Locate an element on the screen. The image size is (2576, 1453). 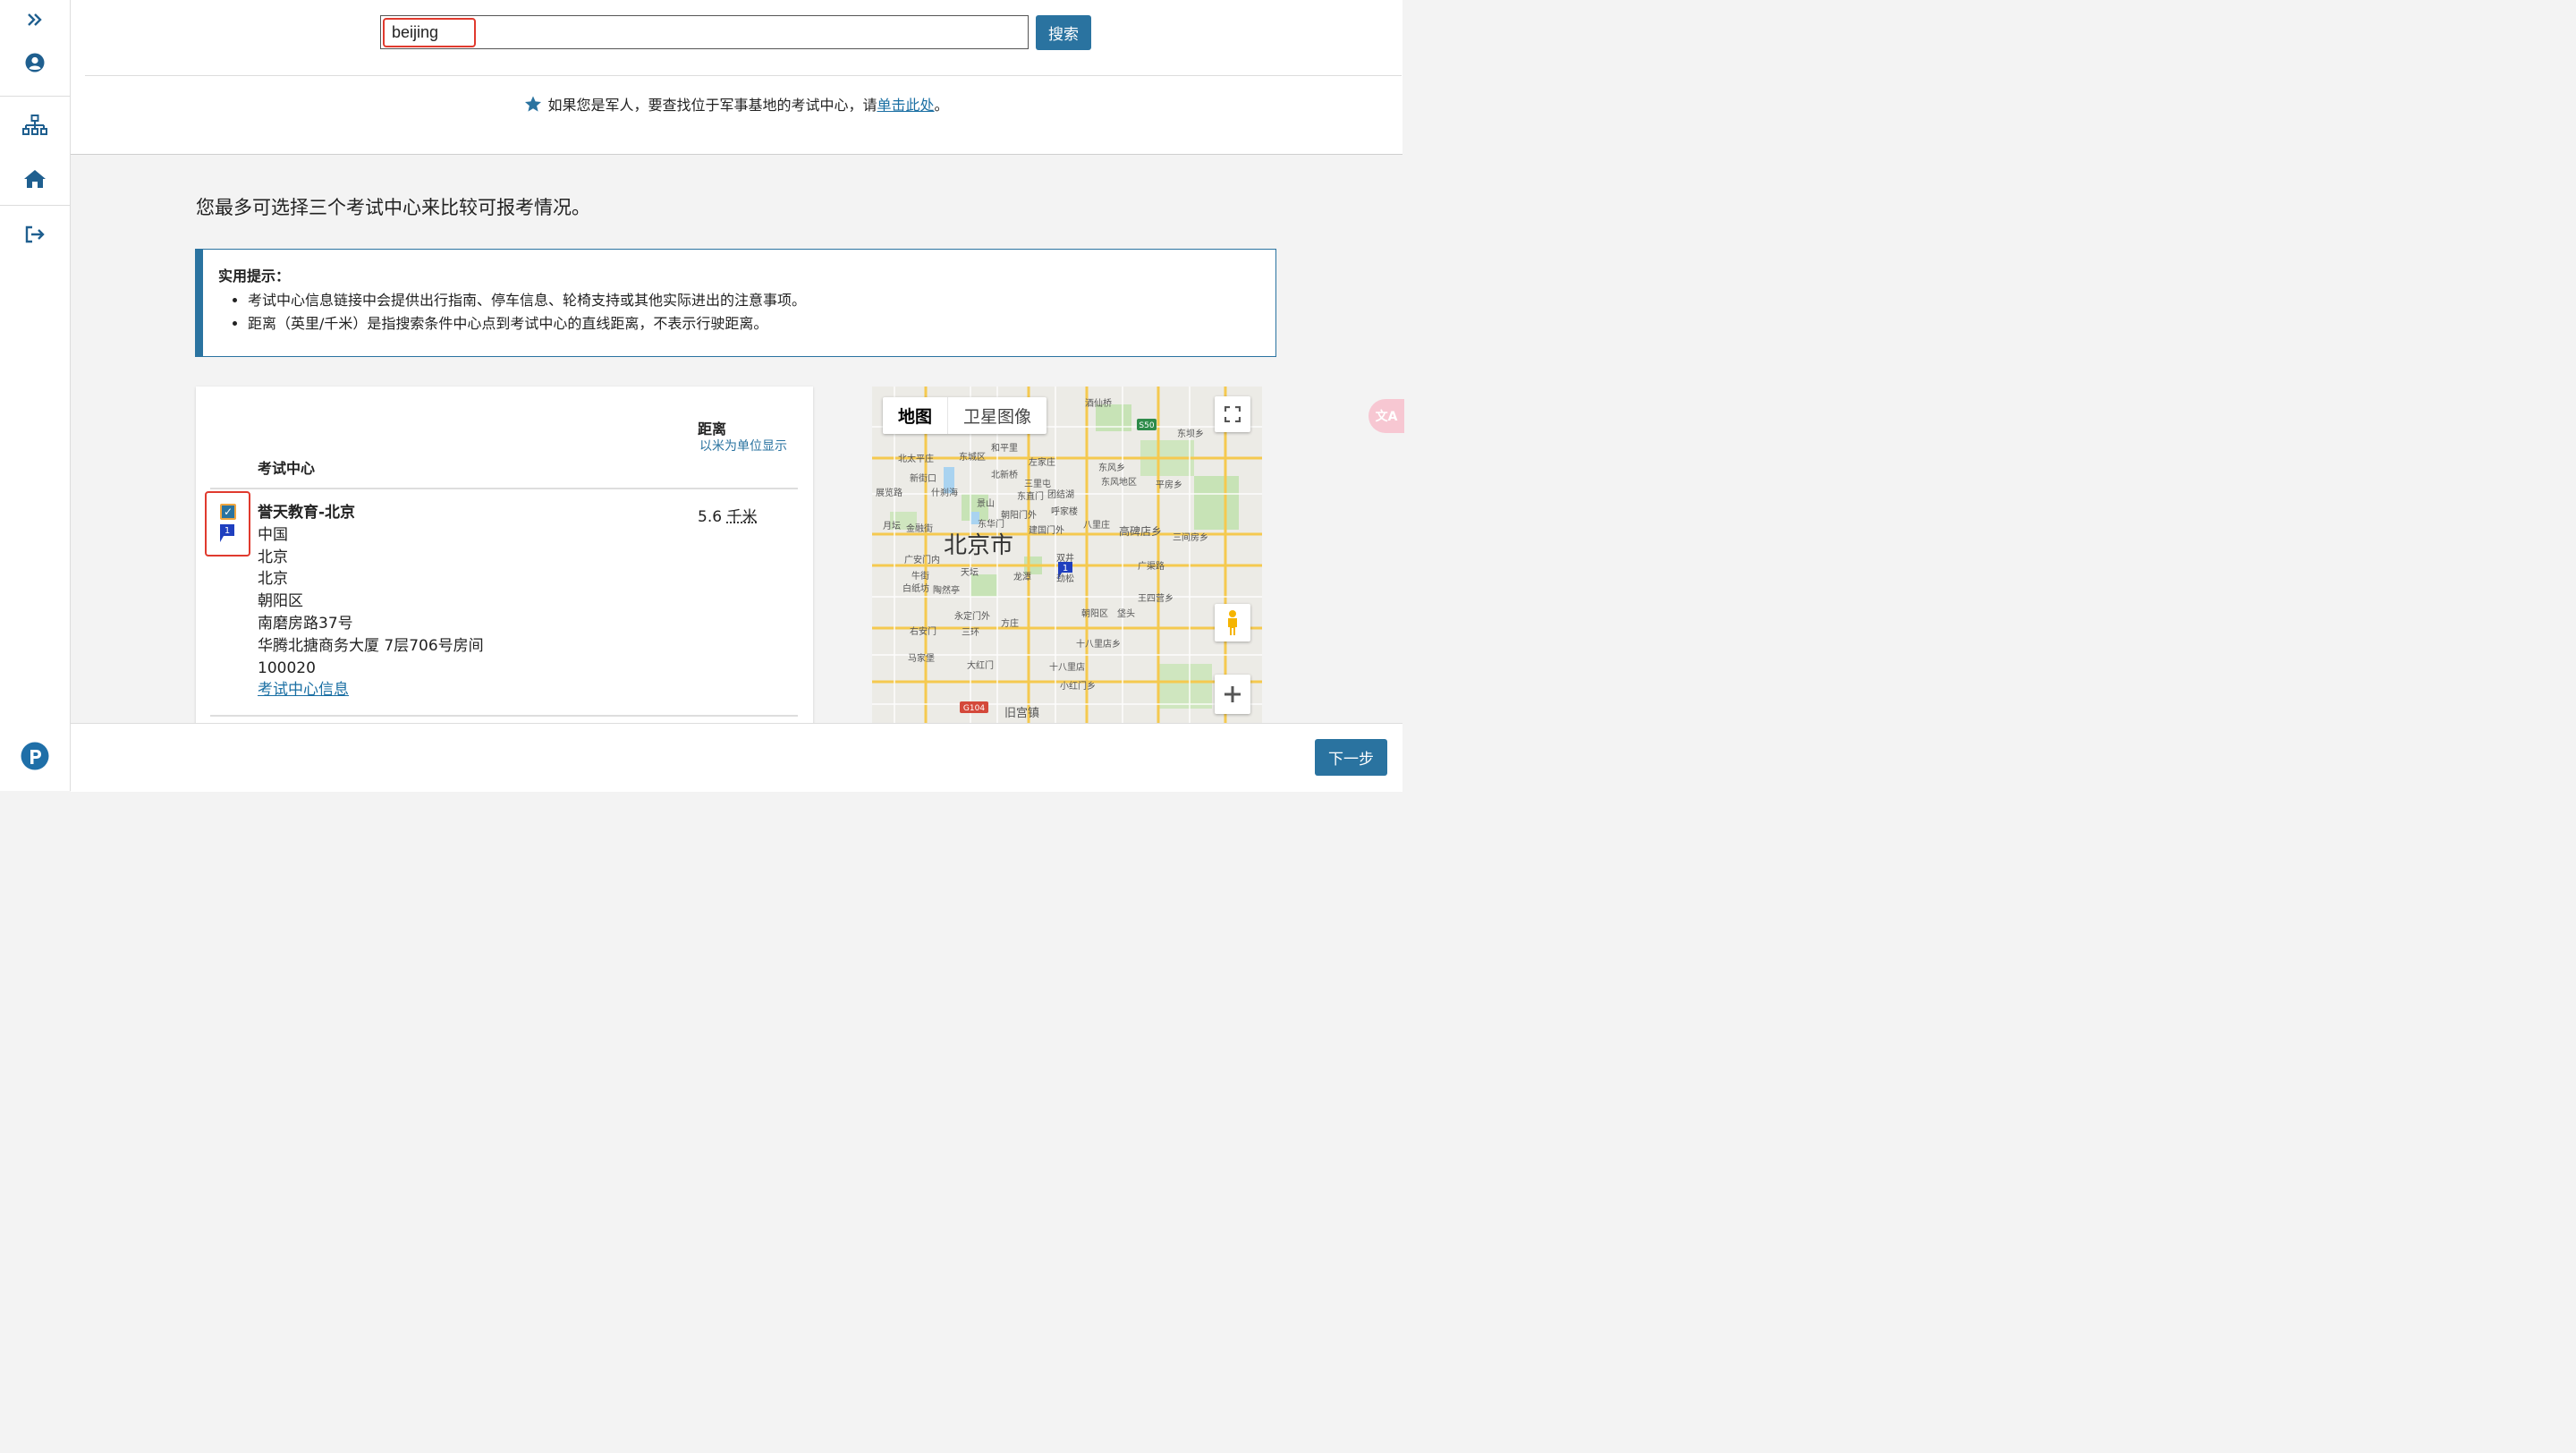
pearson-logo-icon is located at coordinates (35, 756).